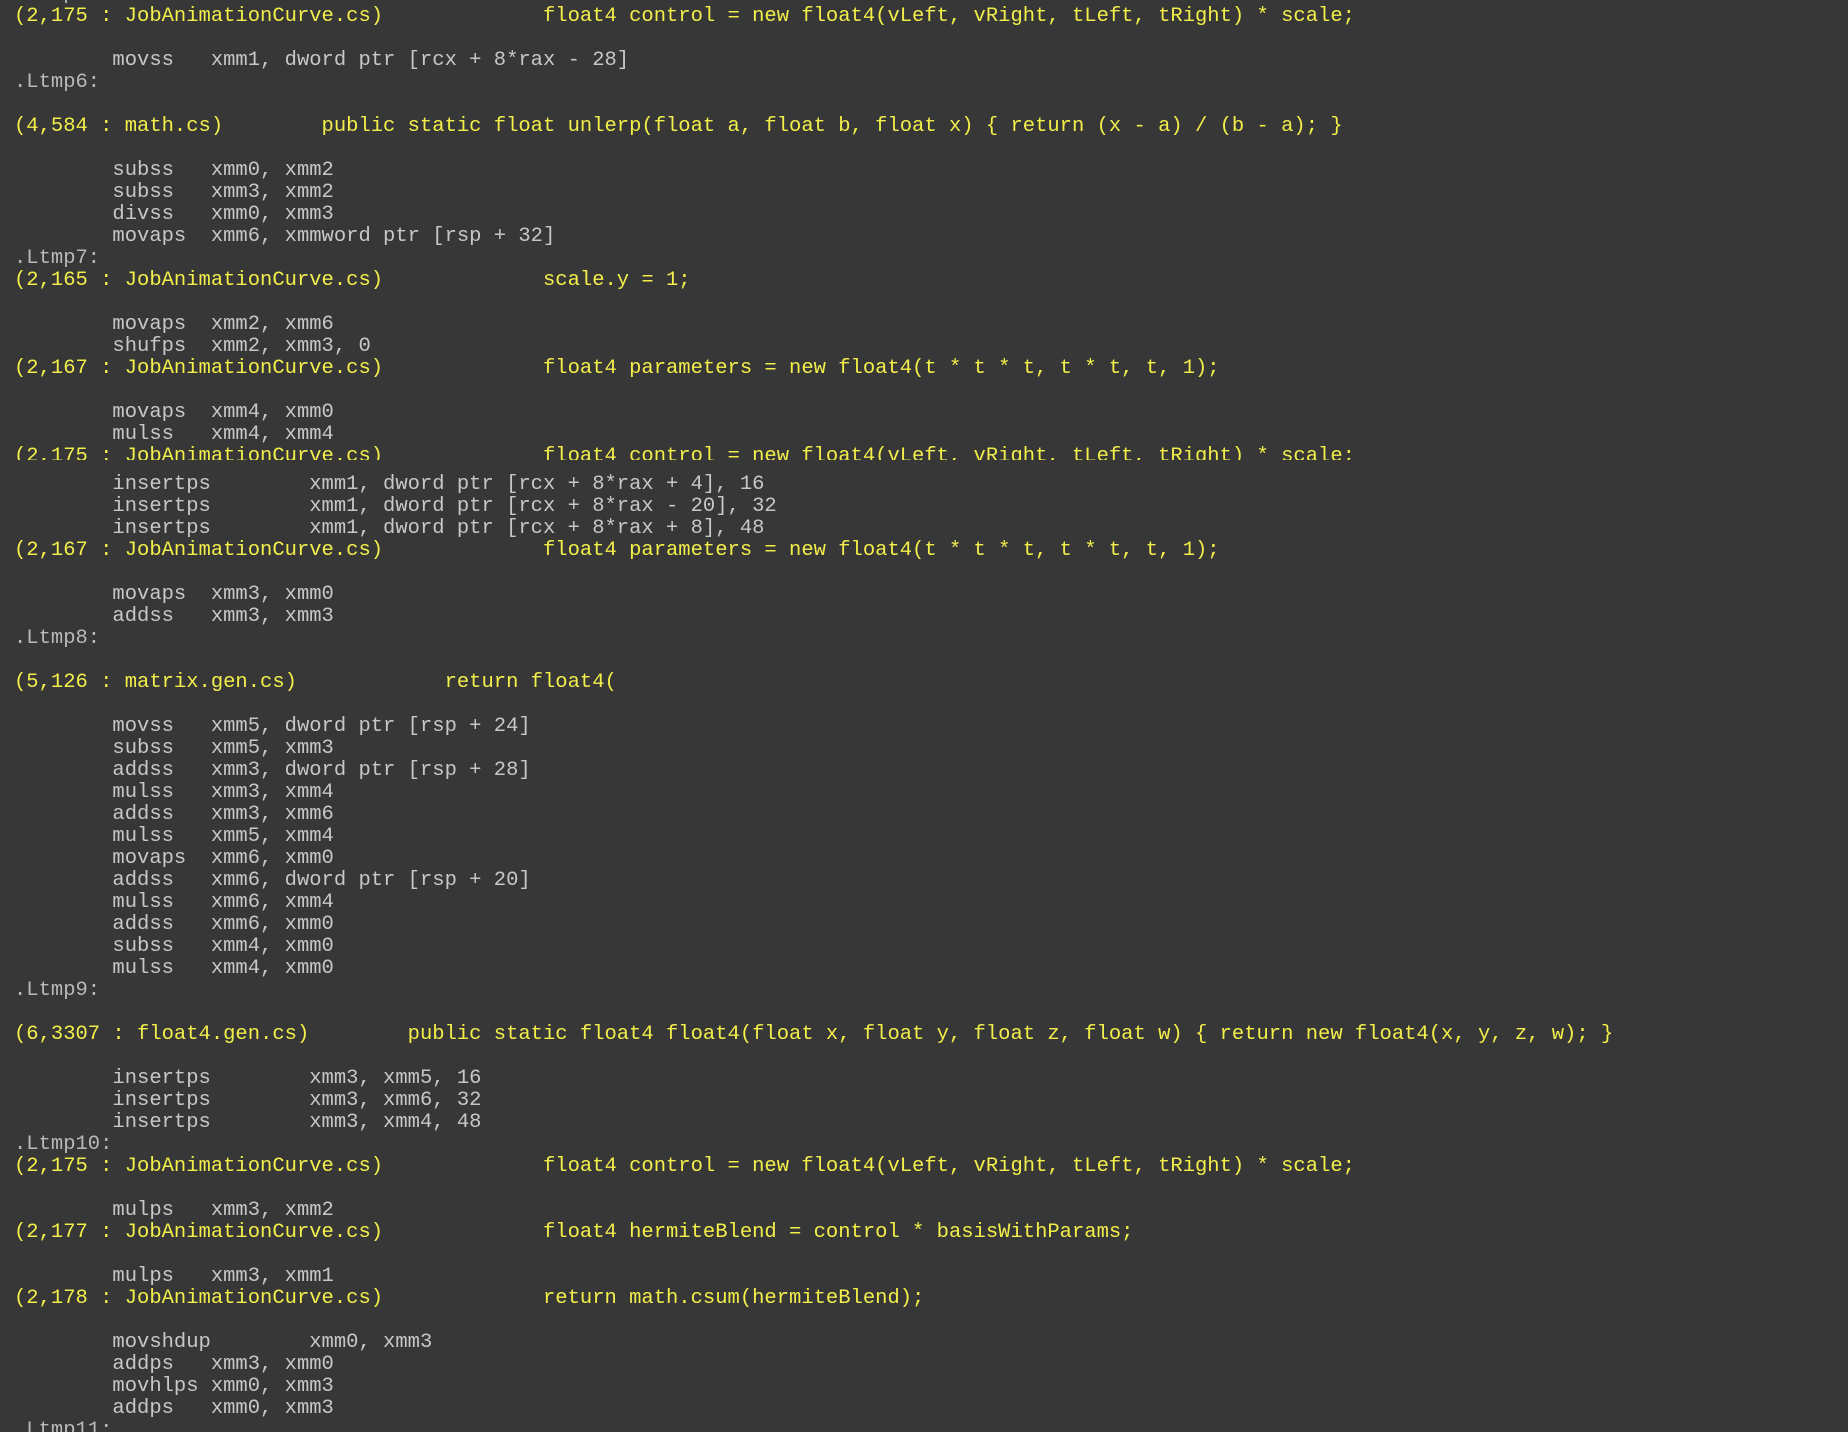 This screenshot has height=1432, width=1848. I want to click on asm-instruction-line: addss xmm3, xmm6, so click(174, 814).